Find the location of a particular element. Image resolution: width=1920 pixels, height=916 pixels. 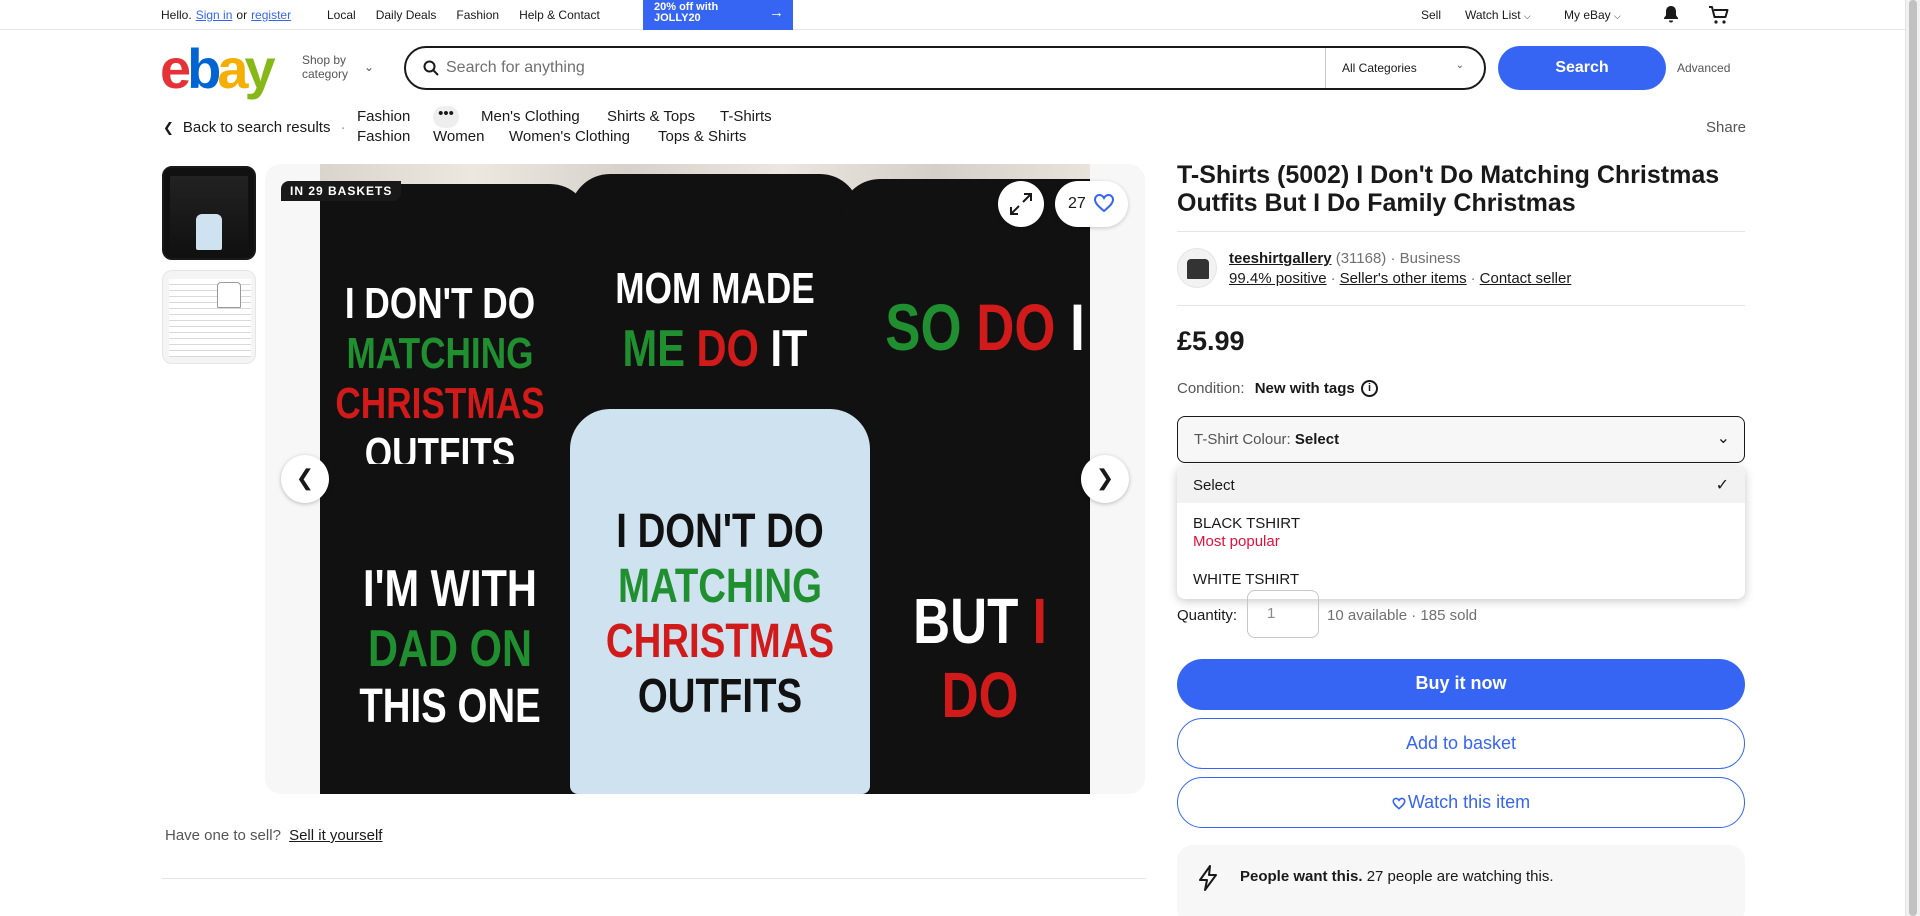

check-icon: ✓ is located at coordinates (1722, 485).